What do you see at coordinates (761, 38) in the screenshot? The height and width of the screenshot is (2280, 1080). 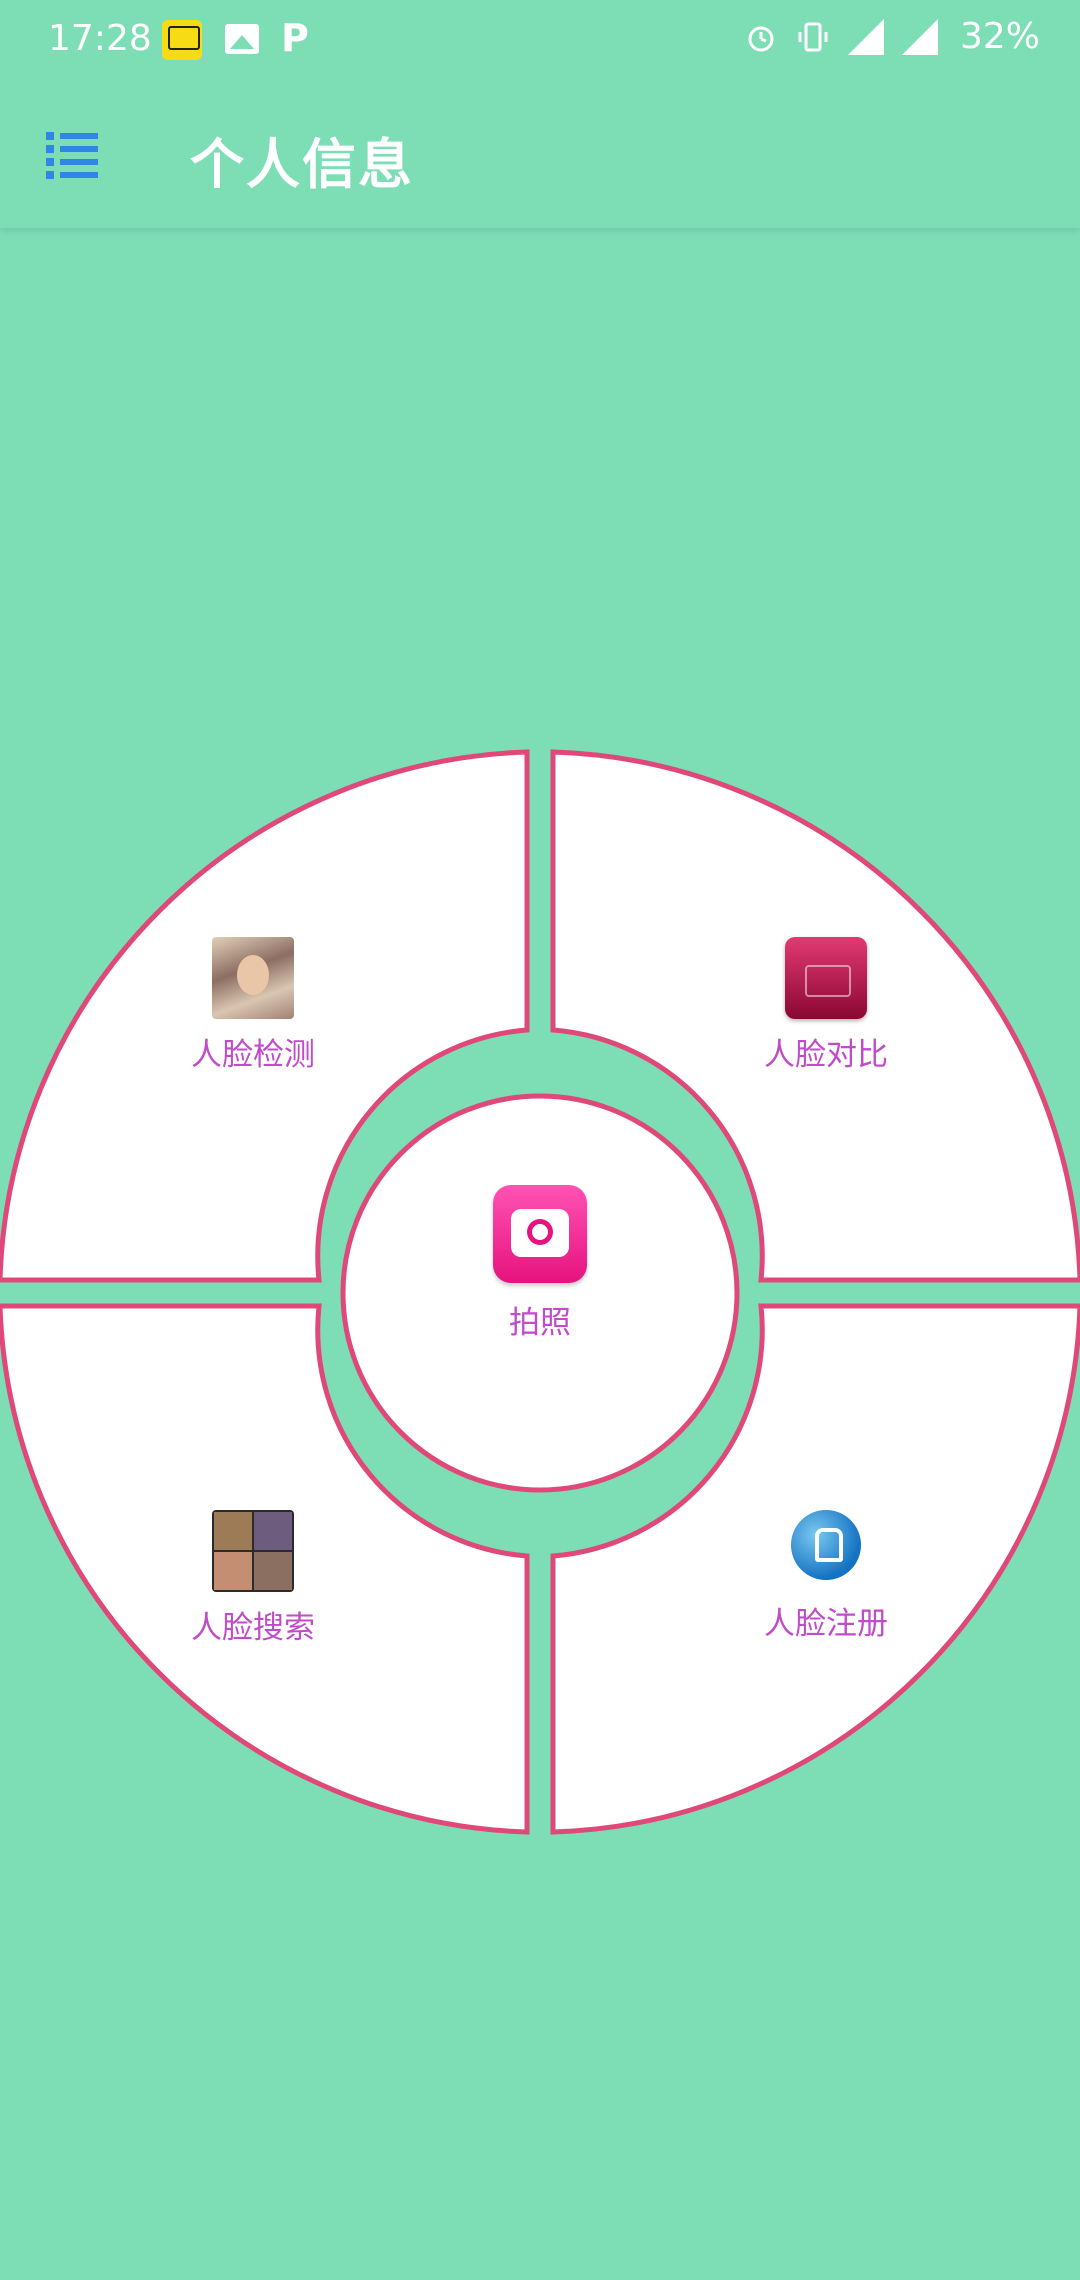 I see `alarm-icon` at bounding box center [761, 38].